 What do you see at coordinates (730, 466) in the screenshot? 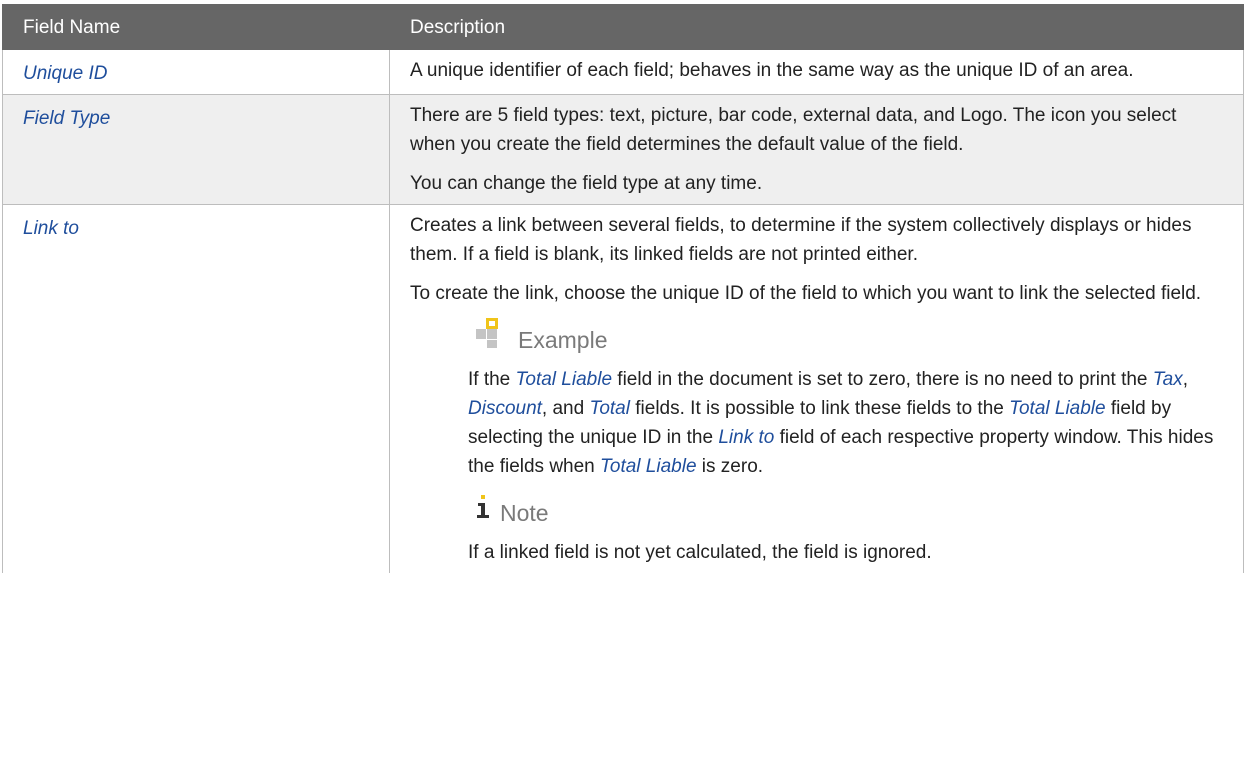
I see `example-text-part: is zero.` at bounding box center [730, 466].